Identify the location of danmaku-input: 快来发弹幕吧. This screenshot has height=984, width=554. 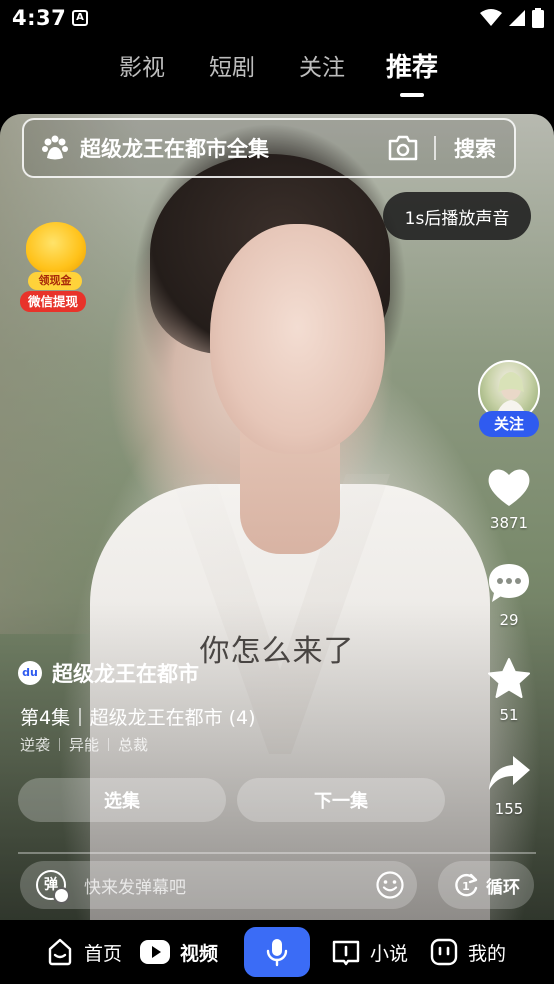
(229, 885).